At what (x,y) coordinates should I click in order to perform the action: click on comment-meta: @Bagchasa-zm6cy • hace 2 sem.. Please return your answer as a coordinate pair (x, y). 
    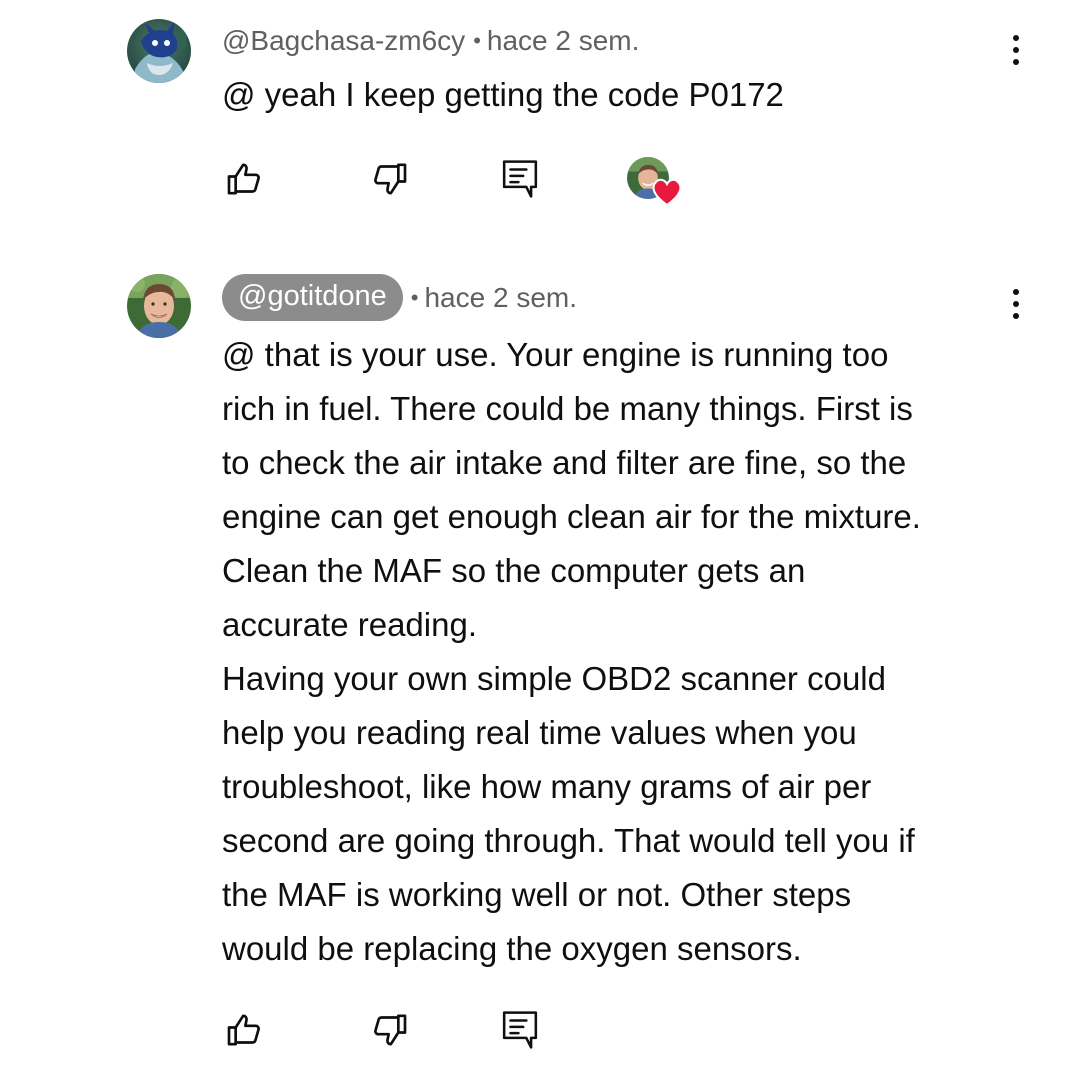
    Looking at the image, I should click on (430, 41).